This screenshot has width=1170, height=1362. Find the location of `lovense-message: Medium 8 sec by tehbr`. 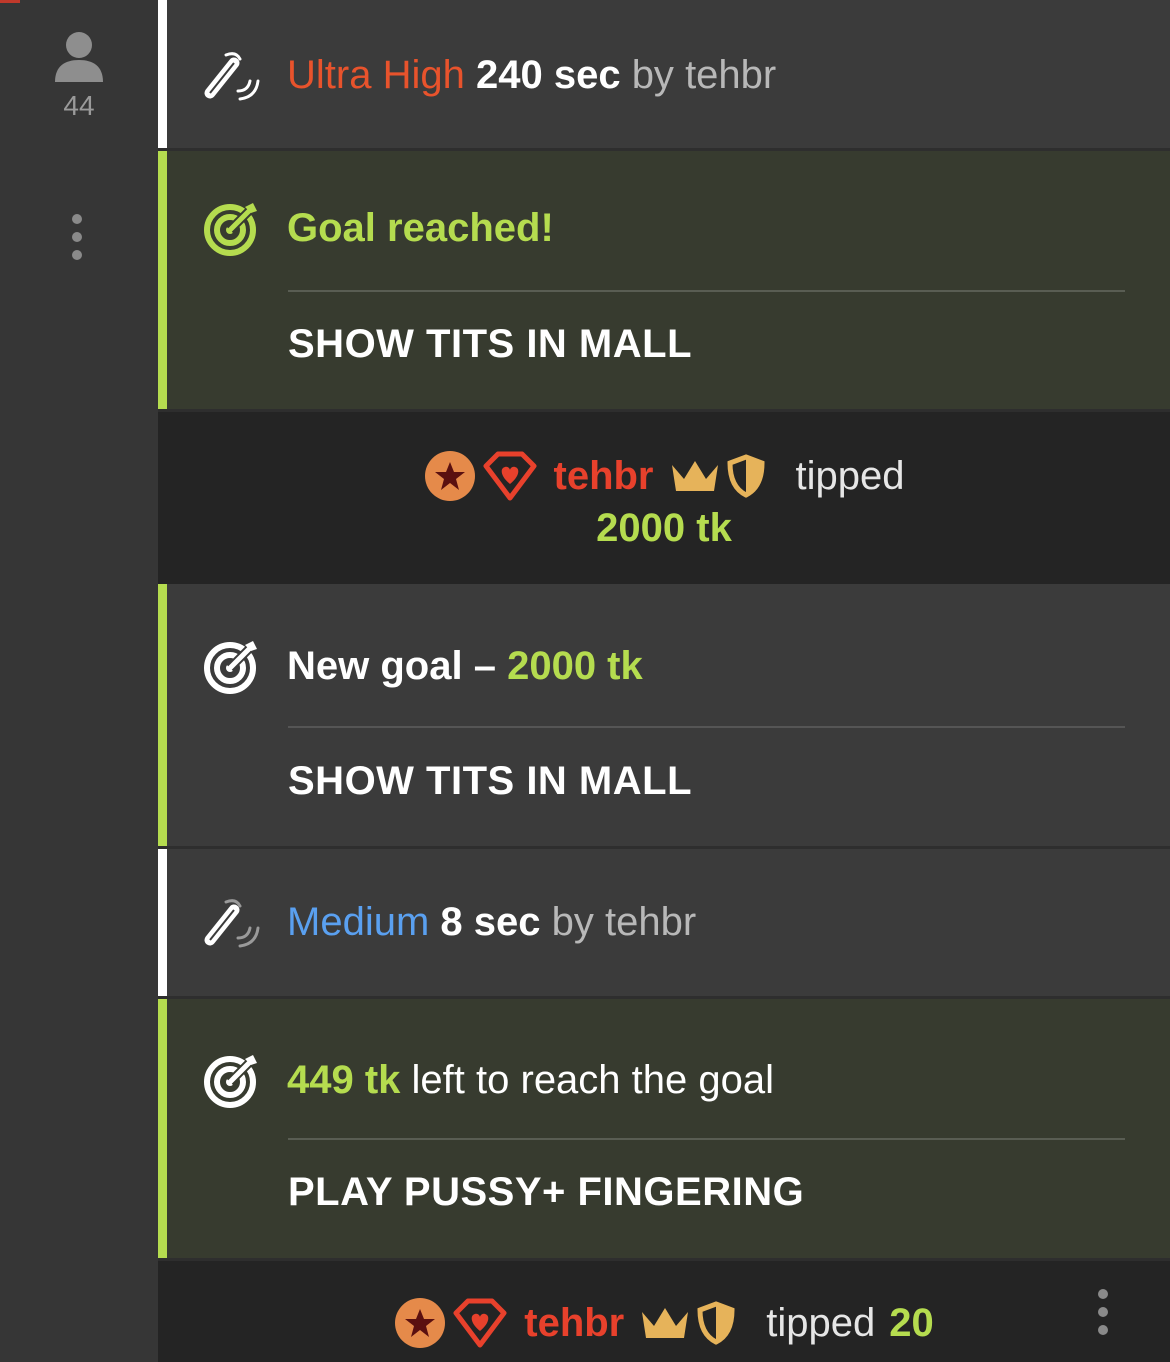

lovense-message: Medium 8 sec by tehbr is located at coordinates (664, 924).